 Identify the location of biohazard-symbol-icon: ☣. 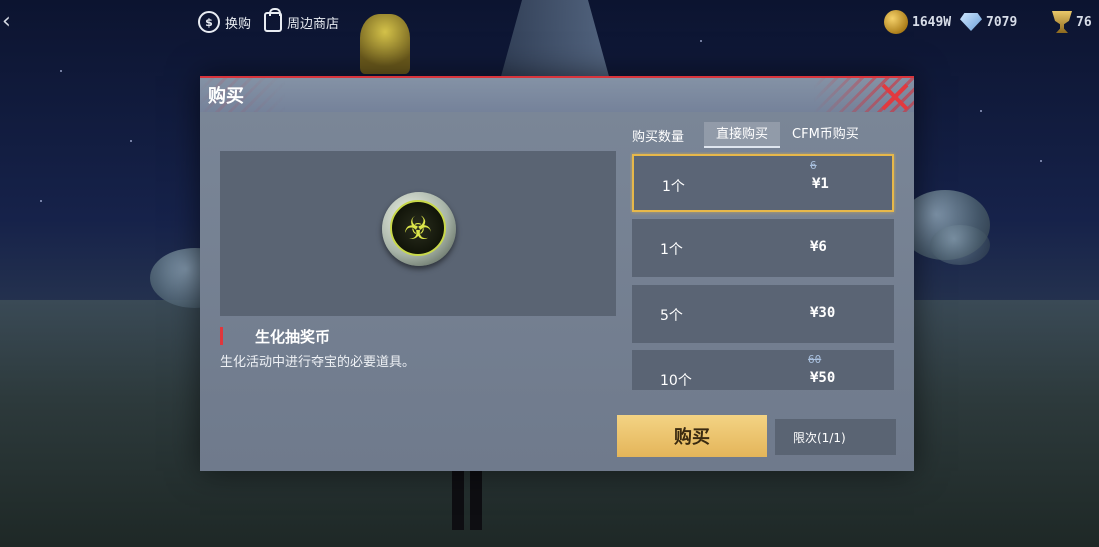
(418, 228).